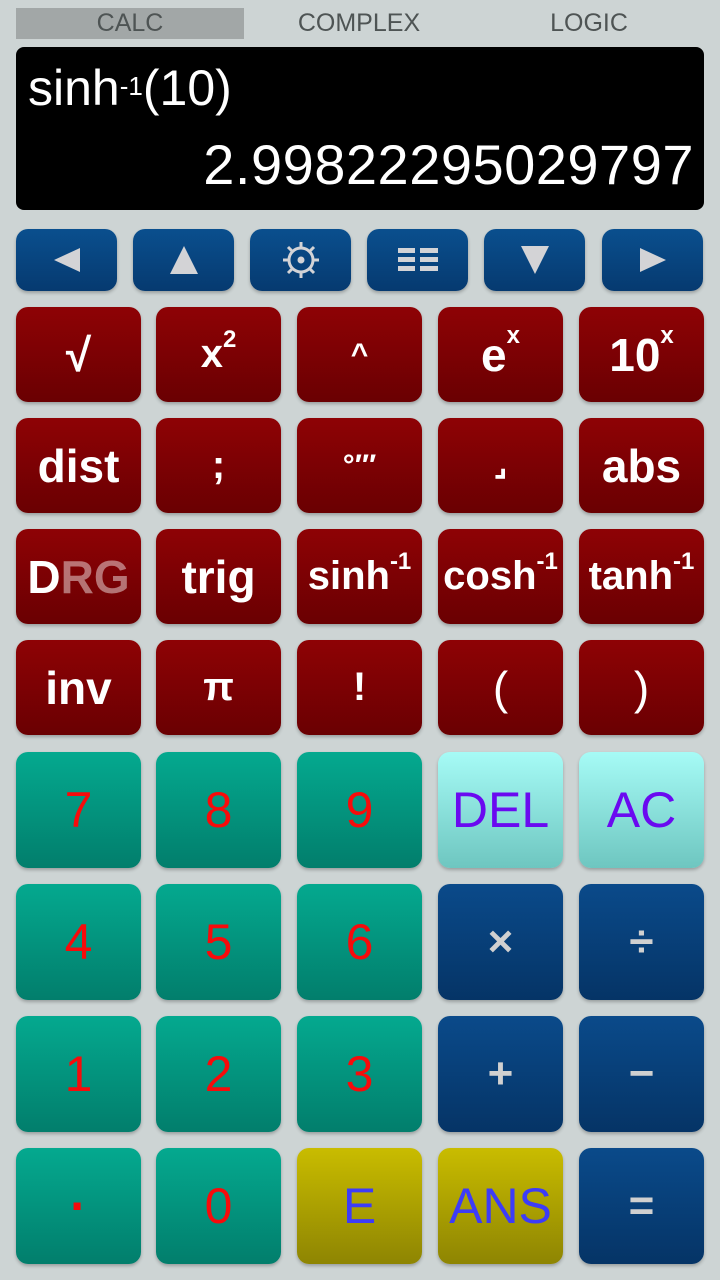 The width and height of the screenshot is (720, 1280). Describe the element at coordinates (78, 810) in the screenshot. I see `digit-7-button: 7` at that location.